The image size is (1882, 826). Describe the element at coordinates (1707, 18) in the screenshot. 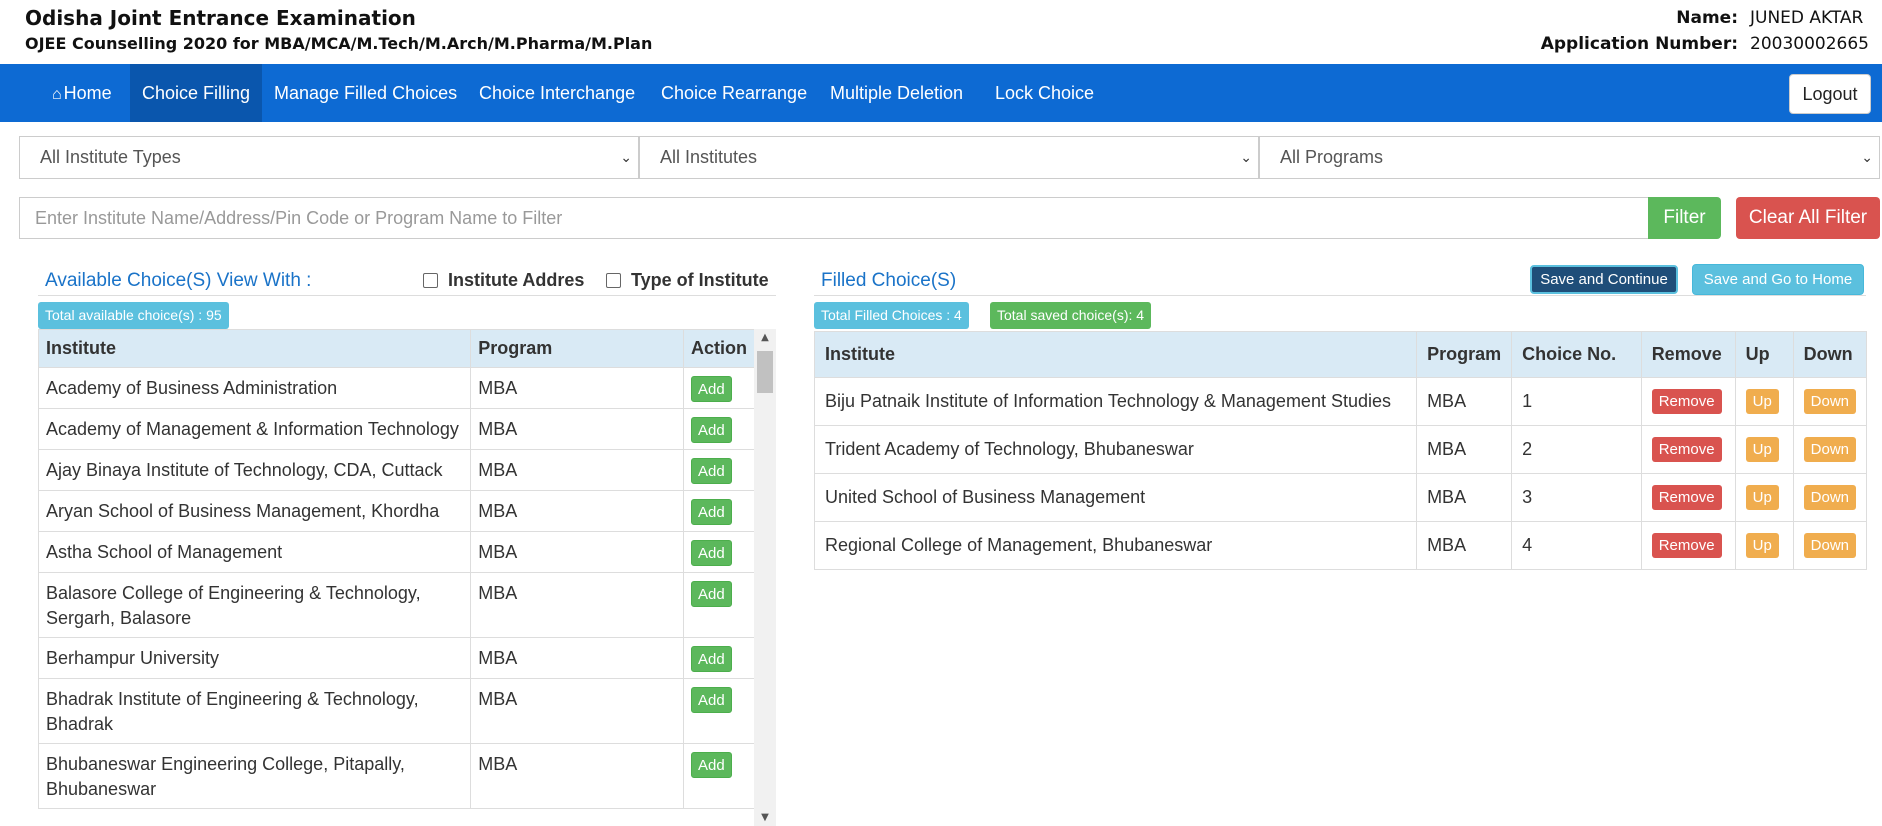

I see `name-label: Name:` at that location.